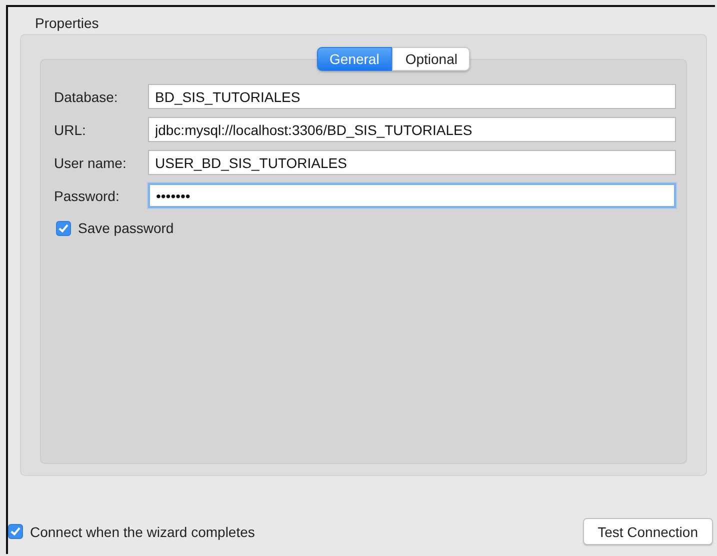 This screenshot has height=556, width=717. Describe the element at coordinates (126, 228) in the screenshot. I see `checkbox-label: Save password` at that location.